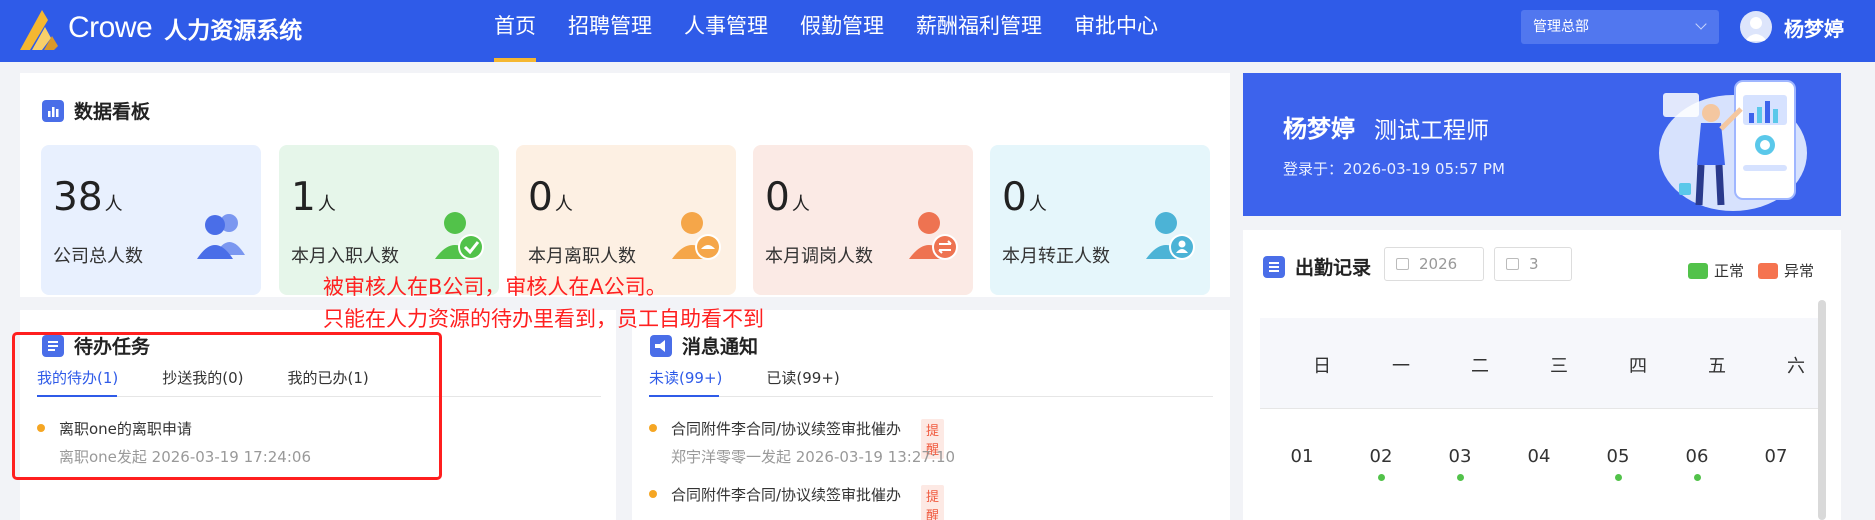 The height and width of the screenshot is (520, 1875). What do you see at coordinates (1302, 456) in the screenshot?
I see `calendar-day: 01` at bounding box center [1302, 456].